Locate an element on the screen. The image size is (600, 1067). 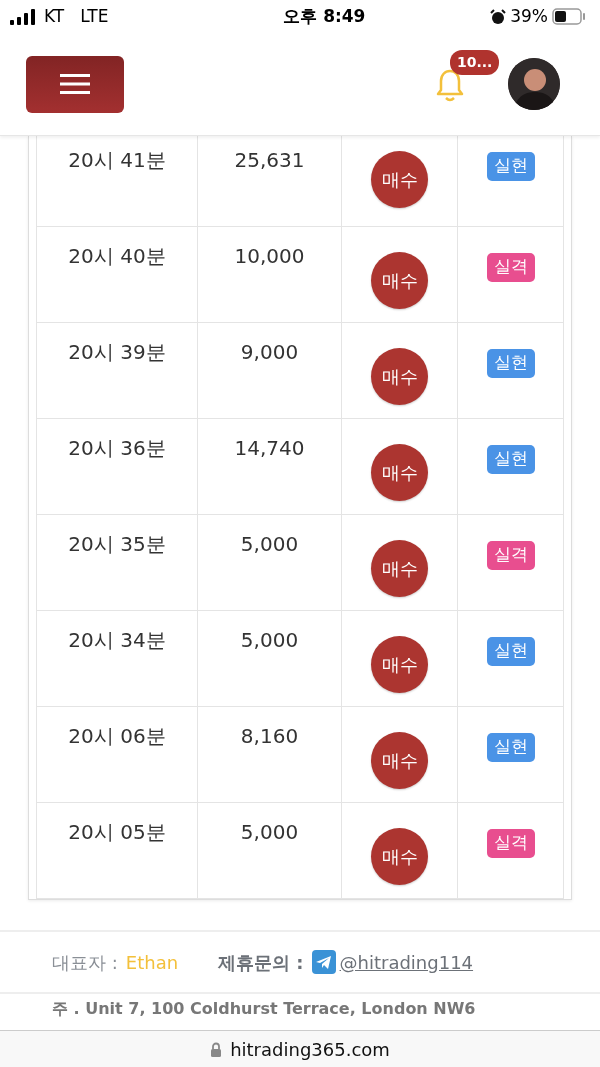
time-cell-text: 20시 34분 is located at coordinates (117, 640).